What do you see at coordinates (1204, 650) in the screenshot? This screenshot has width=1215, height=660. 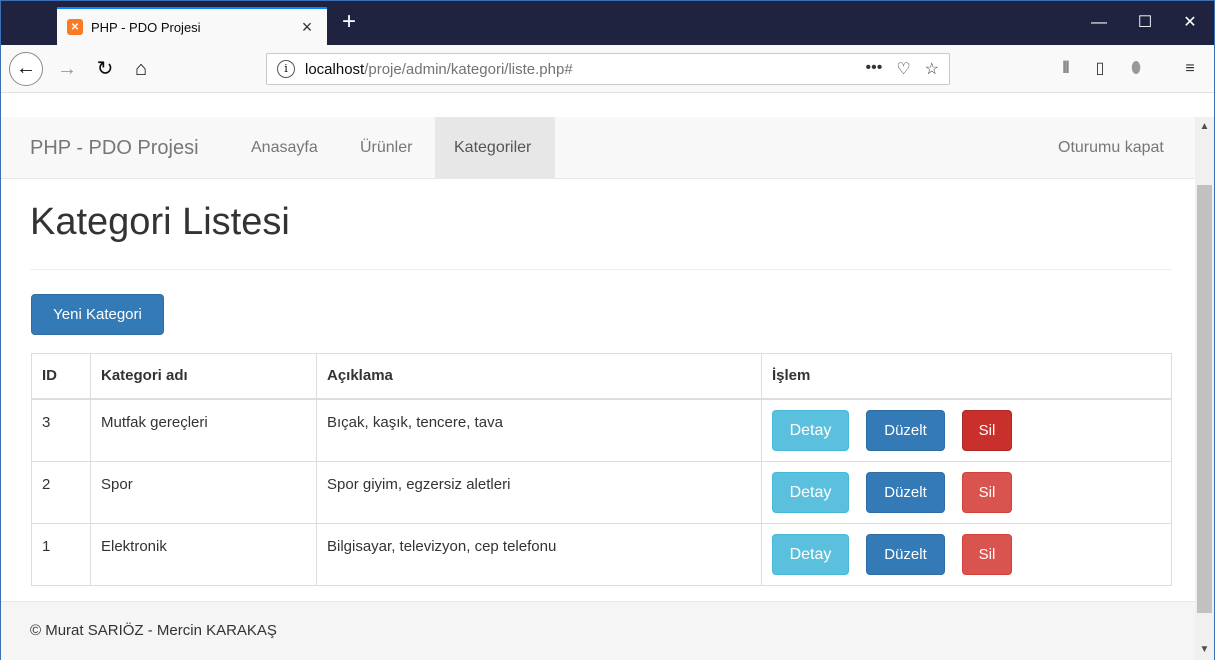 I see `scroll-down-icon: ▼` at bounding box center [1204, 650].